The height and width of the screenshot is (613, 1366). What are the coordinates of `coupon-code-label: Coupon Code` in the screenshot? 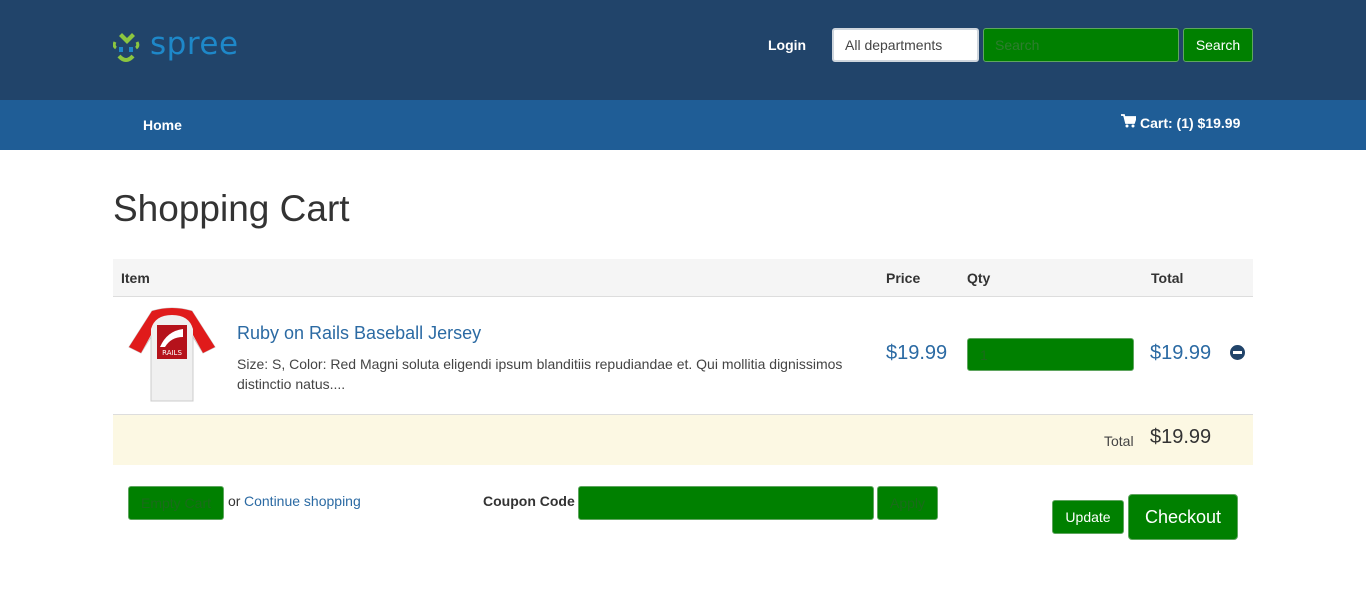 It's located at (529, 501).